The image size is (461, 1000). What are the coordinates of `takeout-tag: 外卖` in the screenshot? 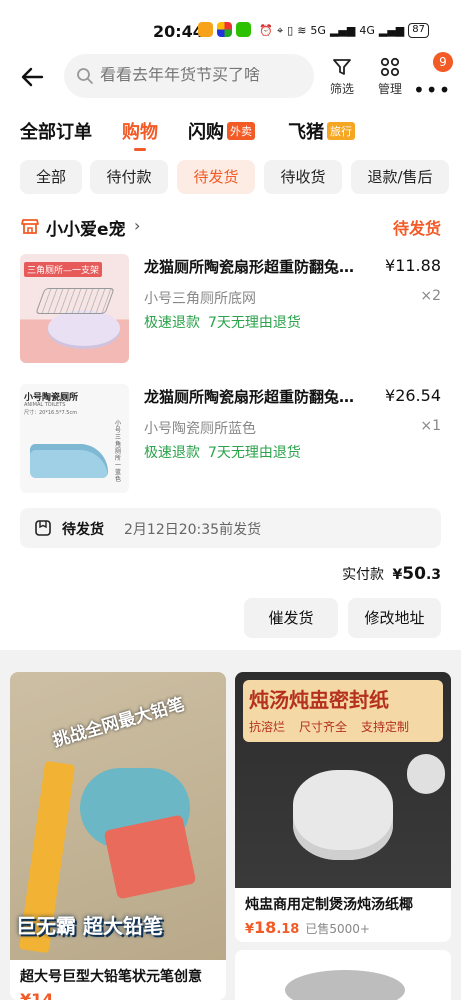 It's located at (241, 131).